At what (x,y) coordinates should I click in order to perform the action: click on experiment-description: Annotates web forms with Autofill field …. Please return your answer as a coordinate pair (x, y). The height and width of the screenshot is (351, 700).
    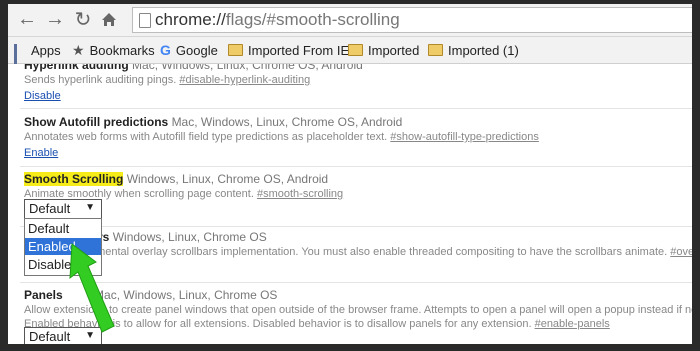
    Looking at the image, I should click on (281, 137).